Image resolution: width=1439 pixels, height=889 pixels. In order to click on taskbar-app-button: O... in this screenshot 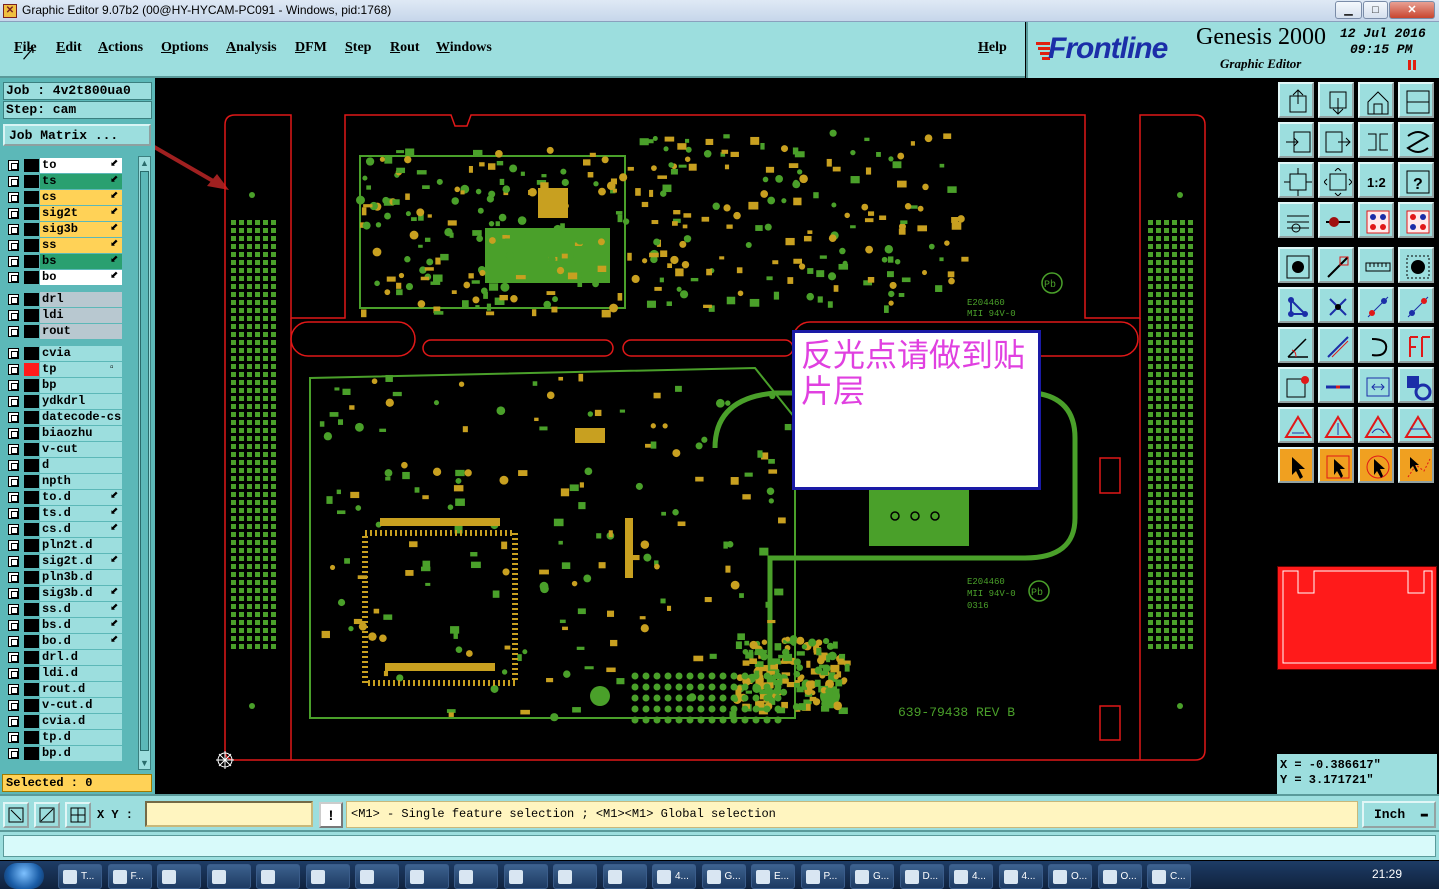, I will do `click(1119, 876)`.